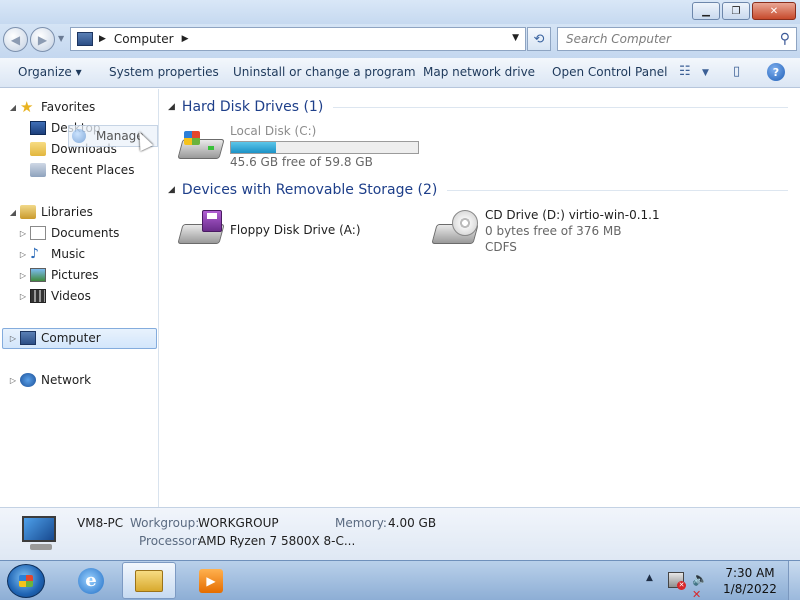  I want to click on minimize-button: ▁, so click(706, 11).